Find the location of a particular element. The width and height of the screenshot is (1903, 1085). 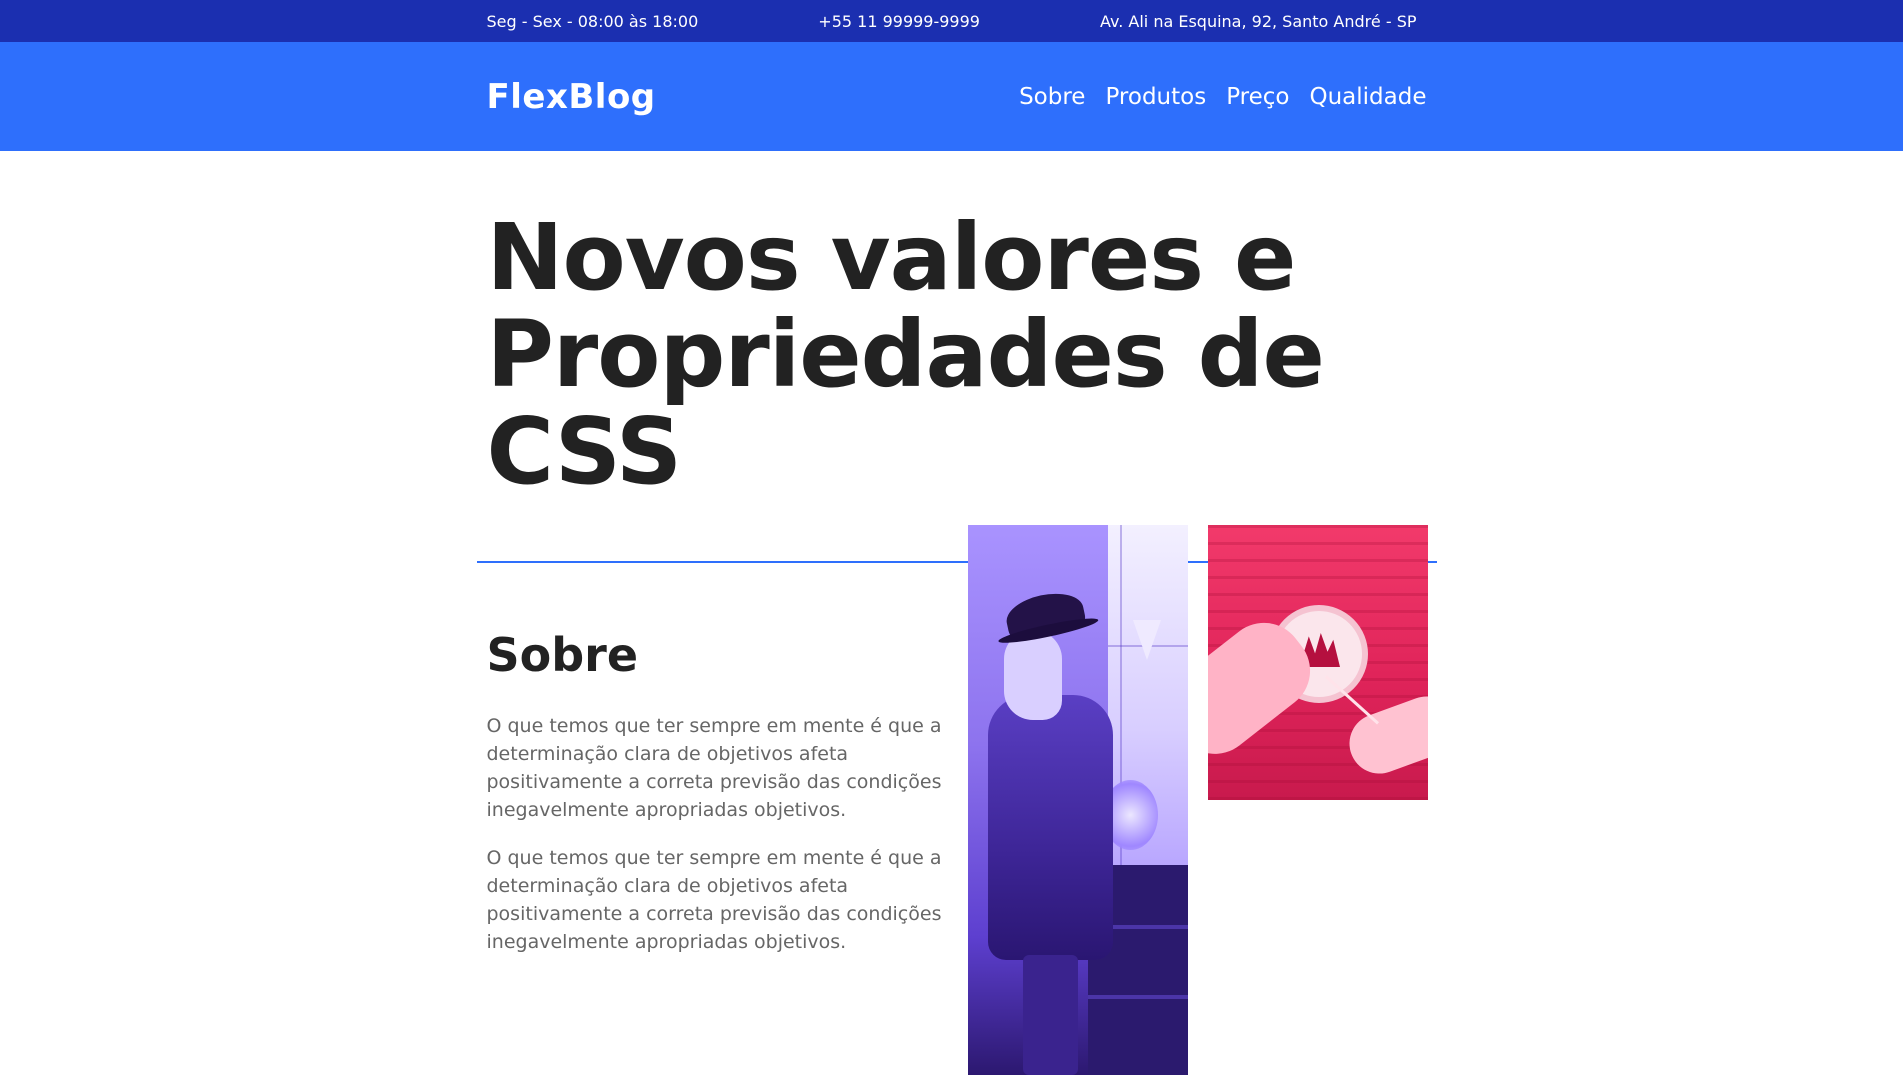

coat-shape is located at coordinates (1050, 827).